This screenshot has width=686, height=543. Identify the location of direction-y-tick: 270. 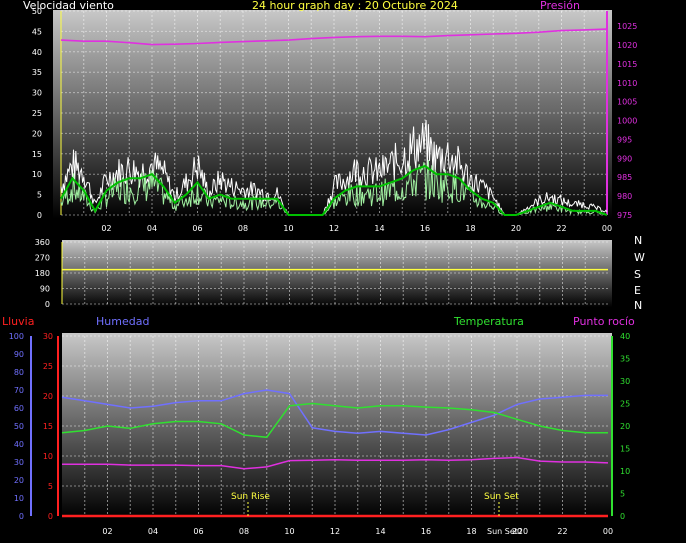
(42, 258).